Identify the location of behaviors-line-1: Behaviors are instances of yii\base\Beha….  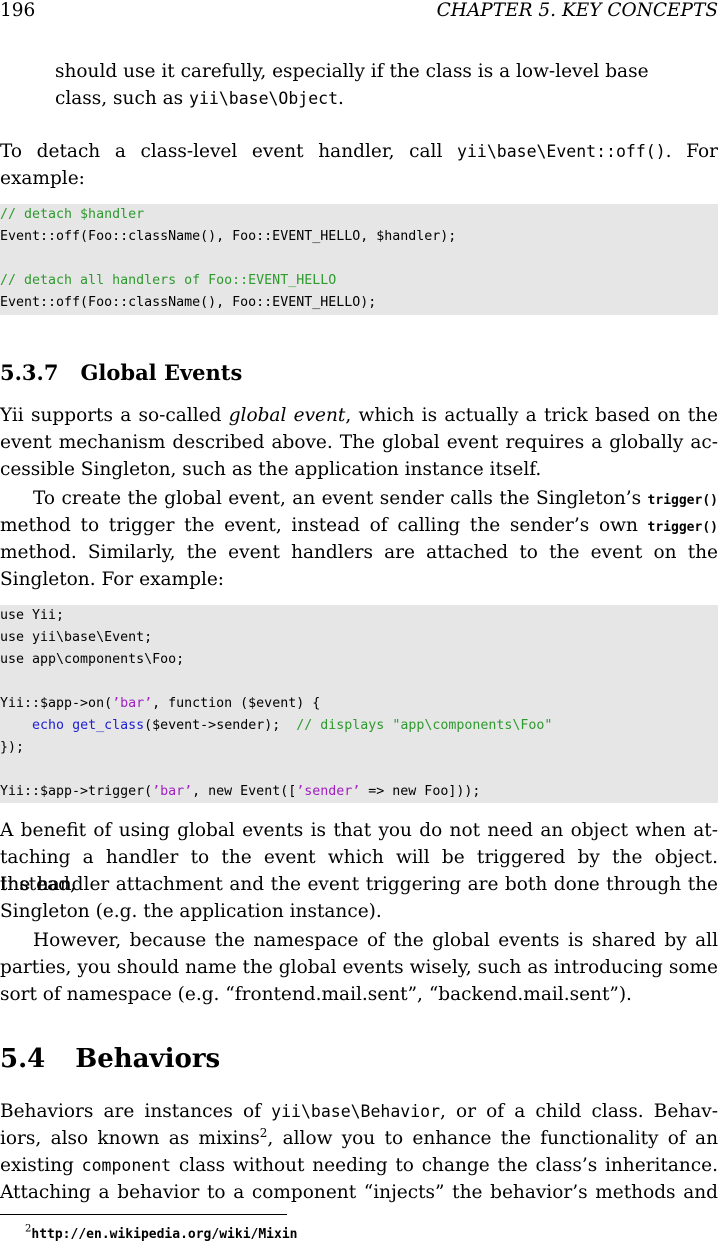
(359, 1111).